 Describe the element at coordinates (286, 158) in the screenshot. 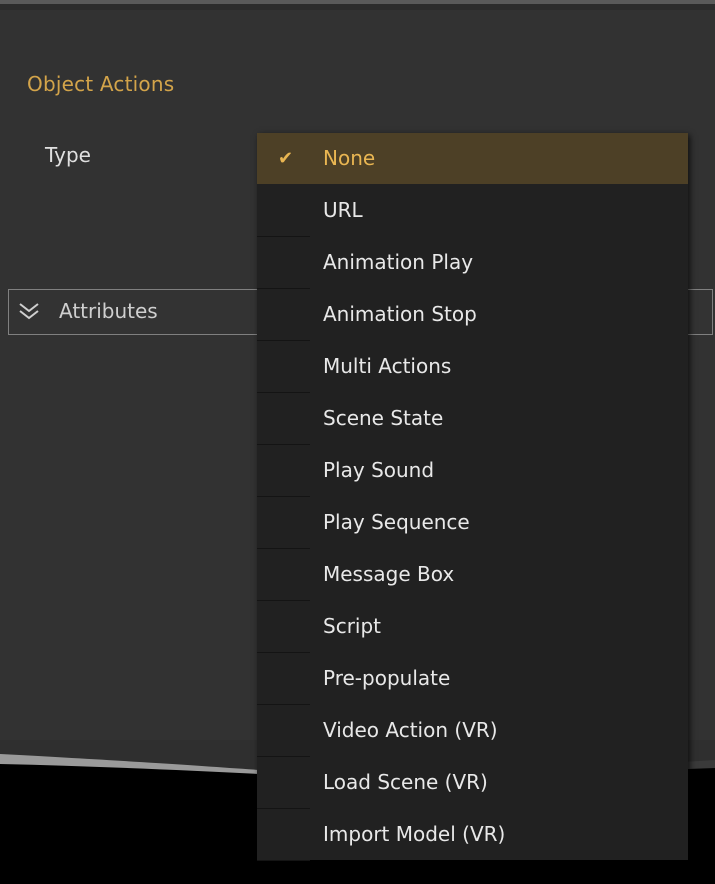

I see `check-icon: ✔` at that location.